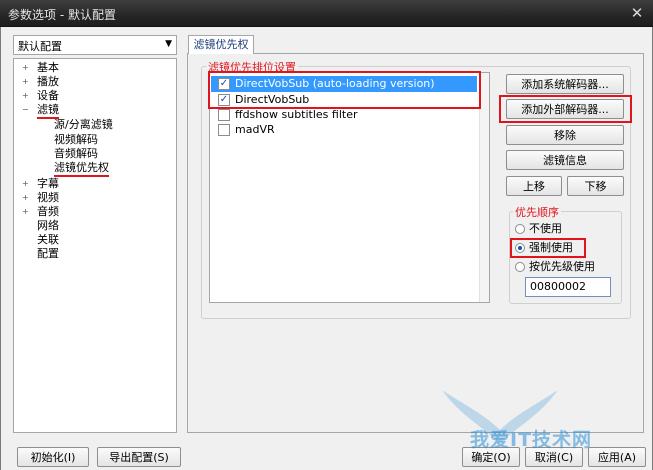  Describe the element at coordinates (545, 228) in the screenshot. I see `radio-label: 不使用` at that location.